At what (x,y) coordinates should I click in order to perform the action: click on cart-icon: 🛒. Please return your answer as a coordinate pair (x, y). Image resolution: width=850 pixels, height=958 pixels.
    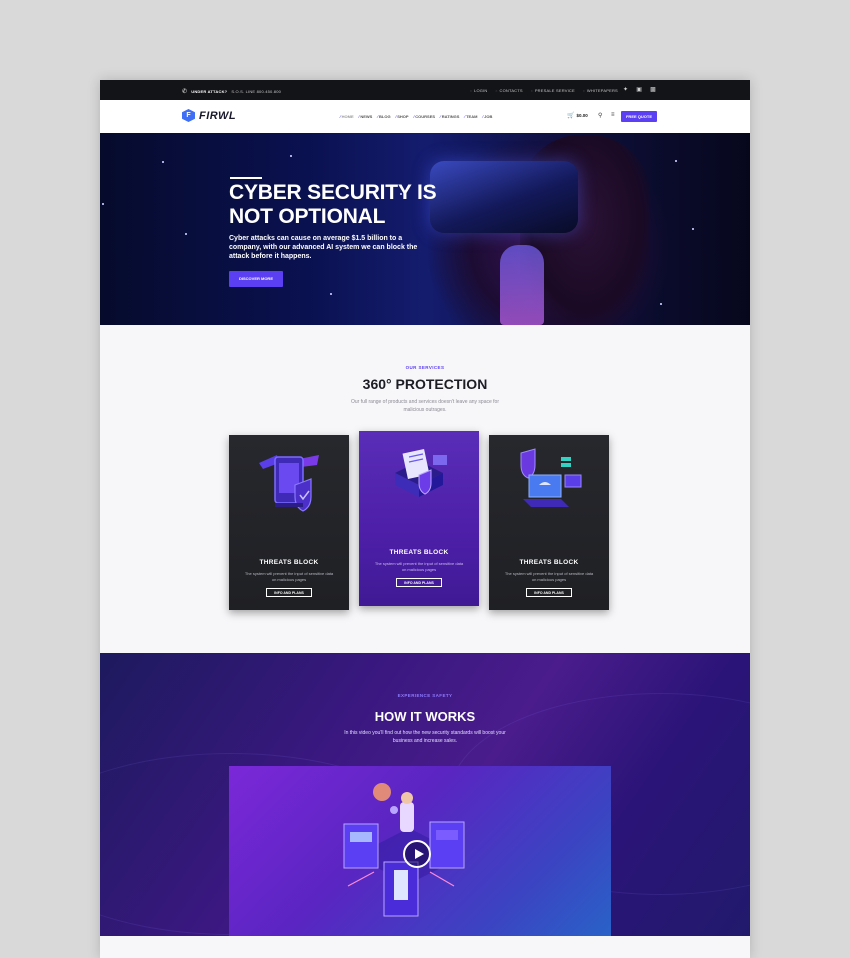
    Looking at the image, I should click on (571, 116).